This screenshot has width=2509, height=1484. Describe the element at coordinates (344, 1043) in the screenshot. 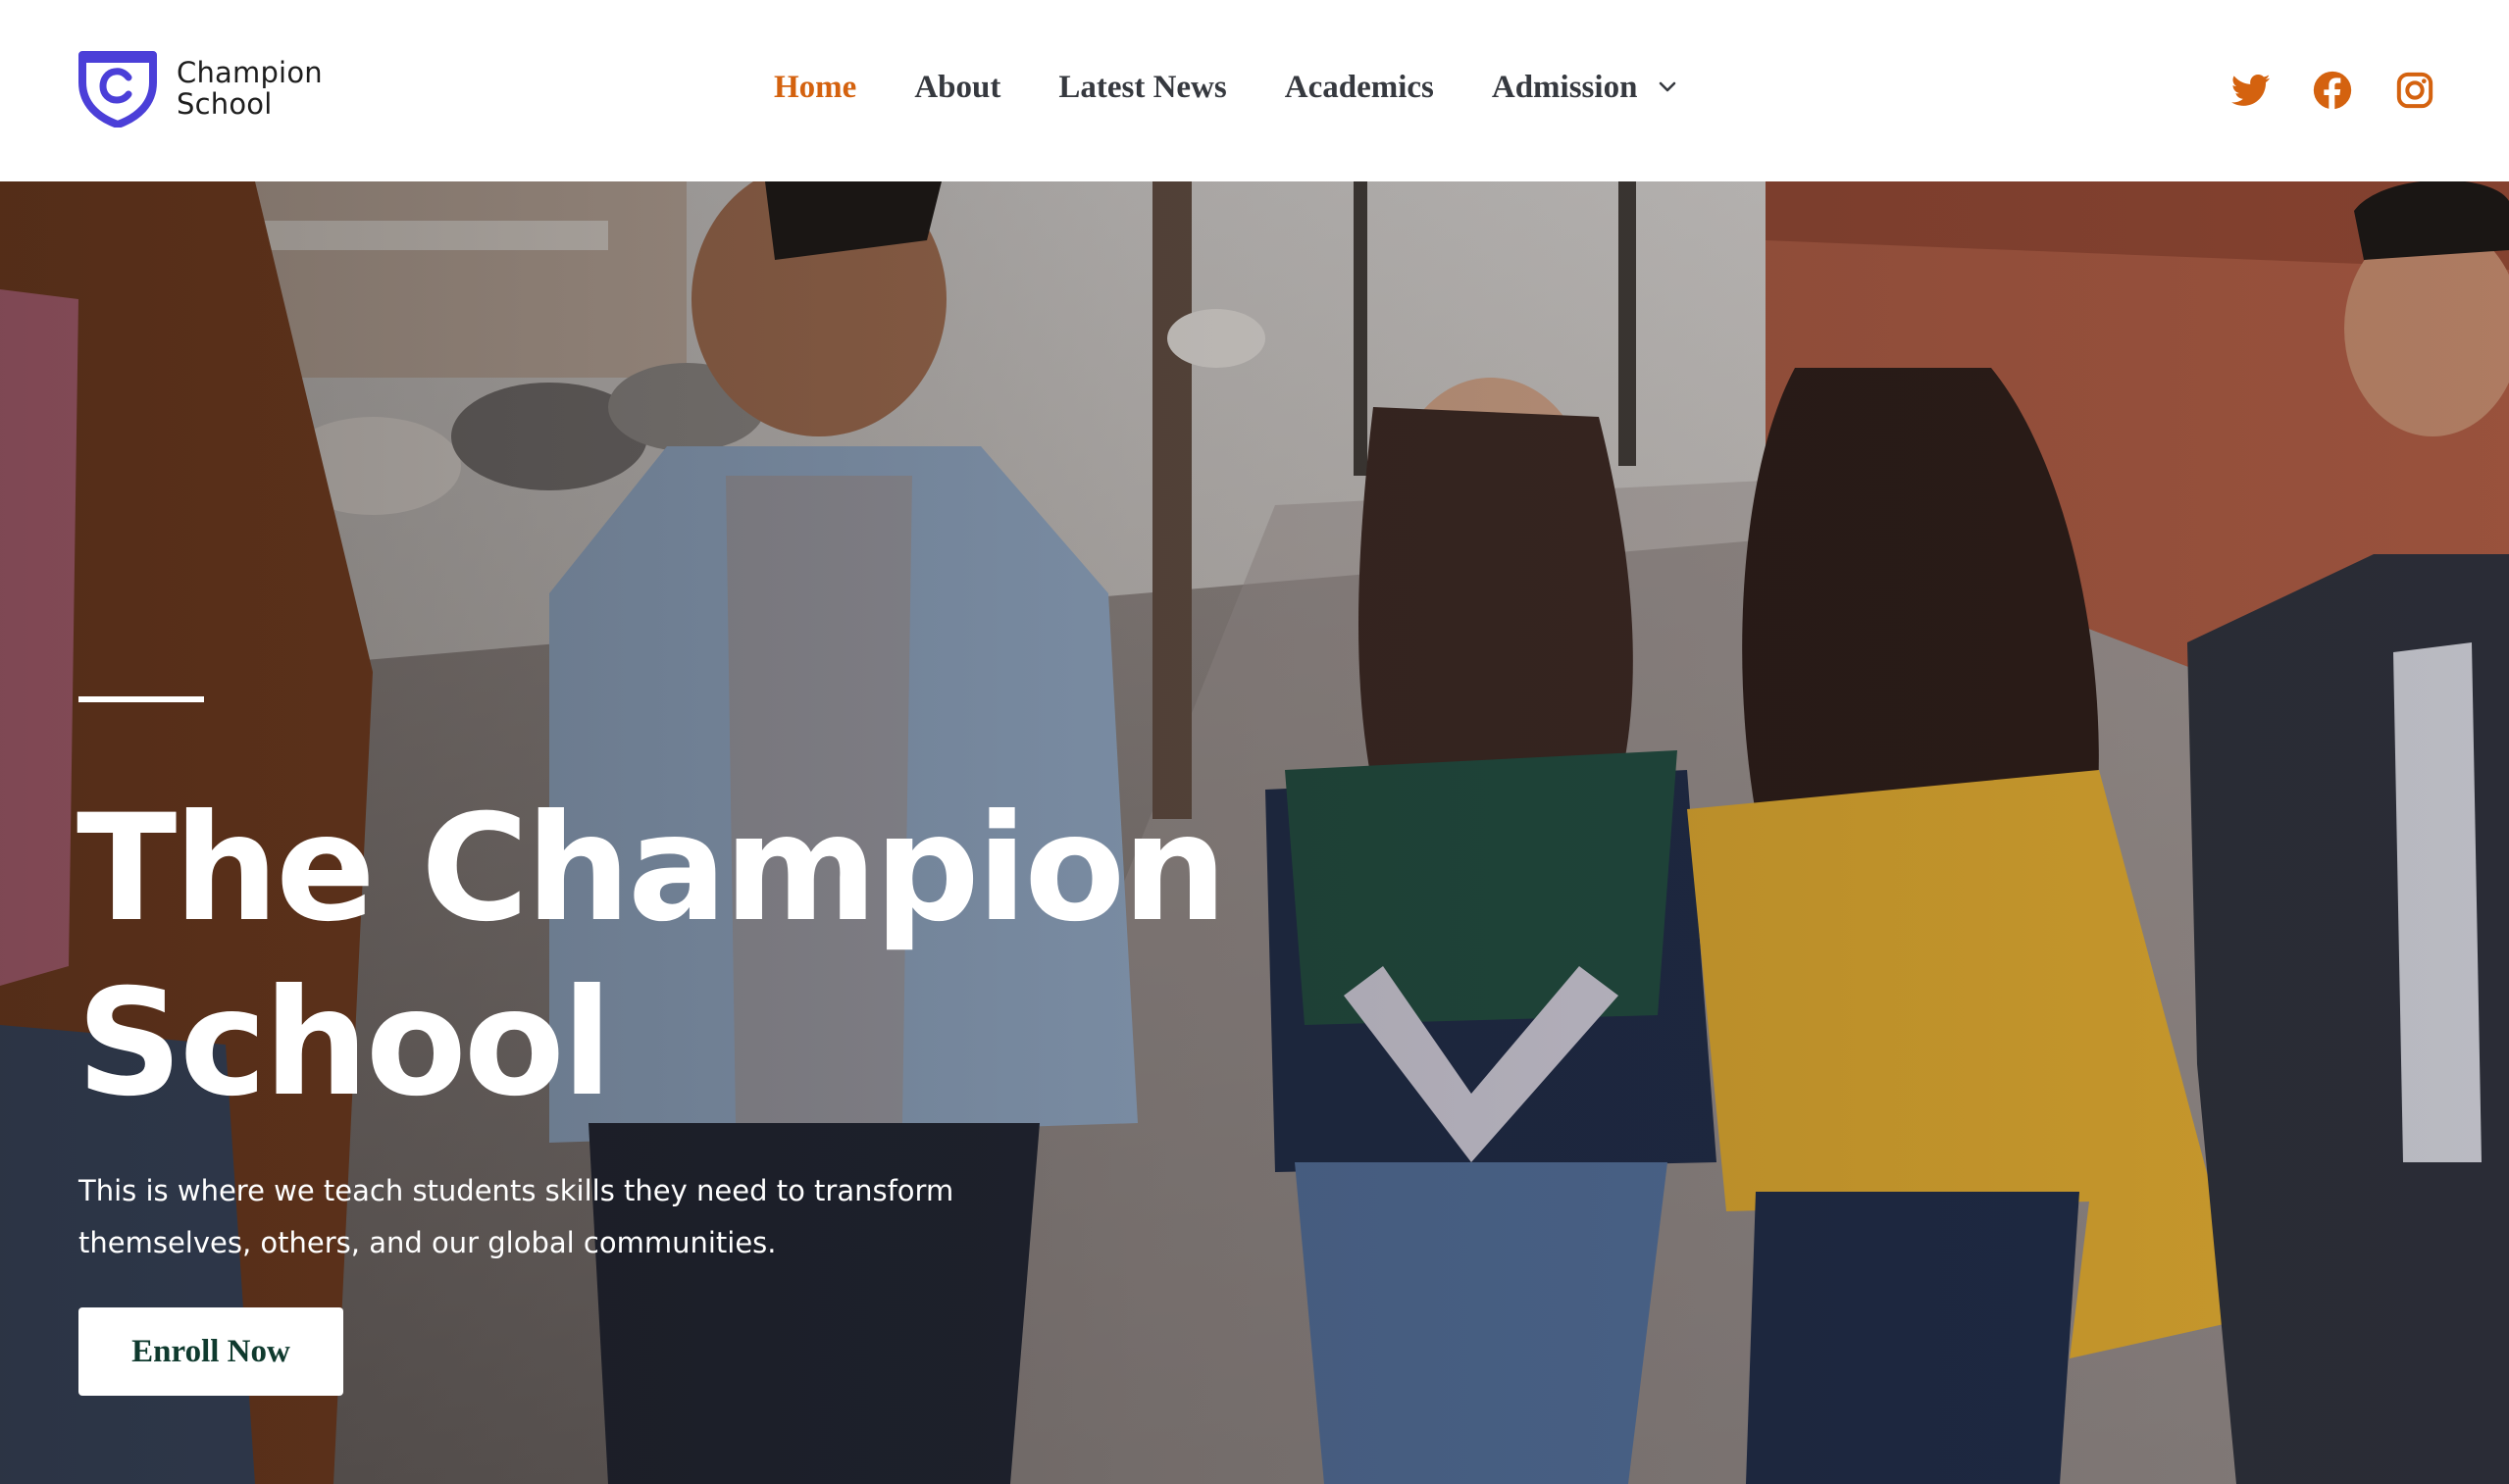

I see `hero-title-line2: School` at that location.